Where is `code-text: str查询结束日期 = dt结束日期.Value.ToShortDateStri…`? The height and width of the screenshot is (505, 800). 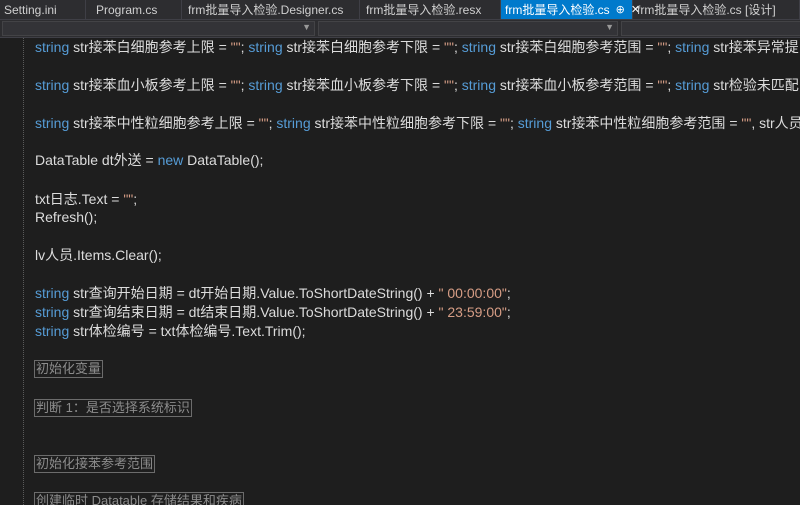
code-text: str查询结束日期 = dt结束日期.Value.ToShortDateStri… is located at coordinates (254, 312).